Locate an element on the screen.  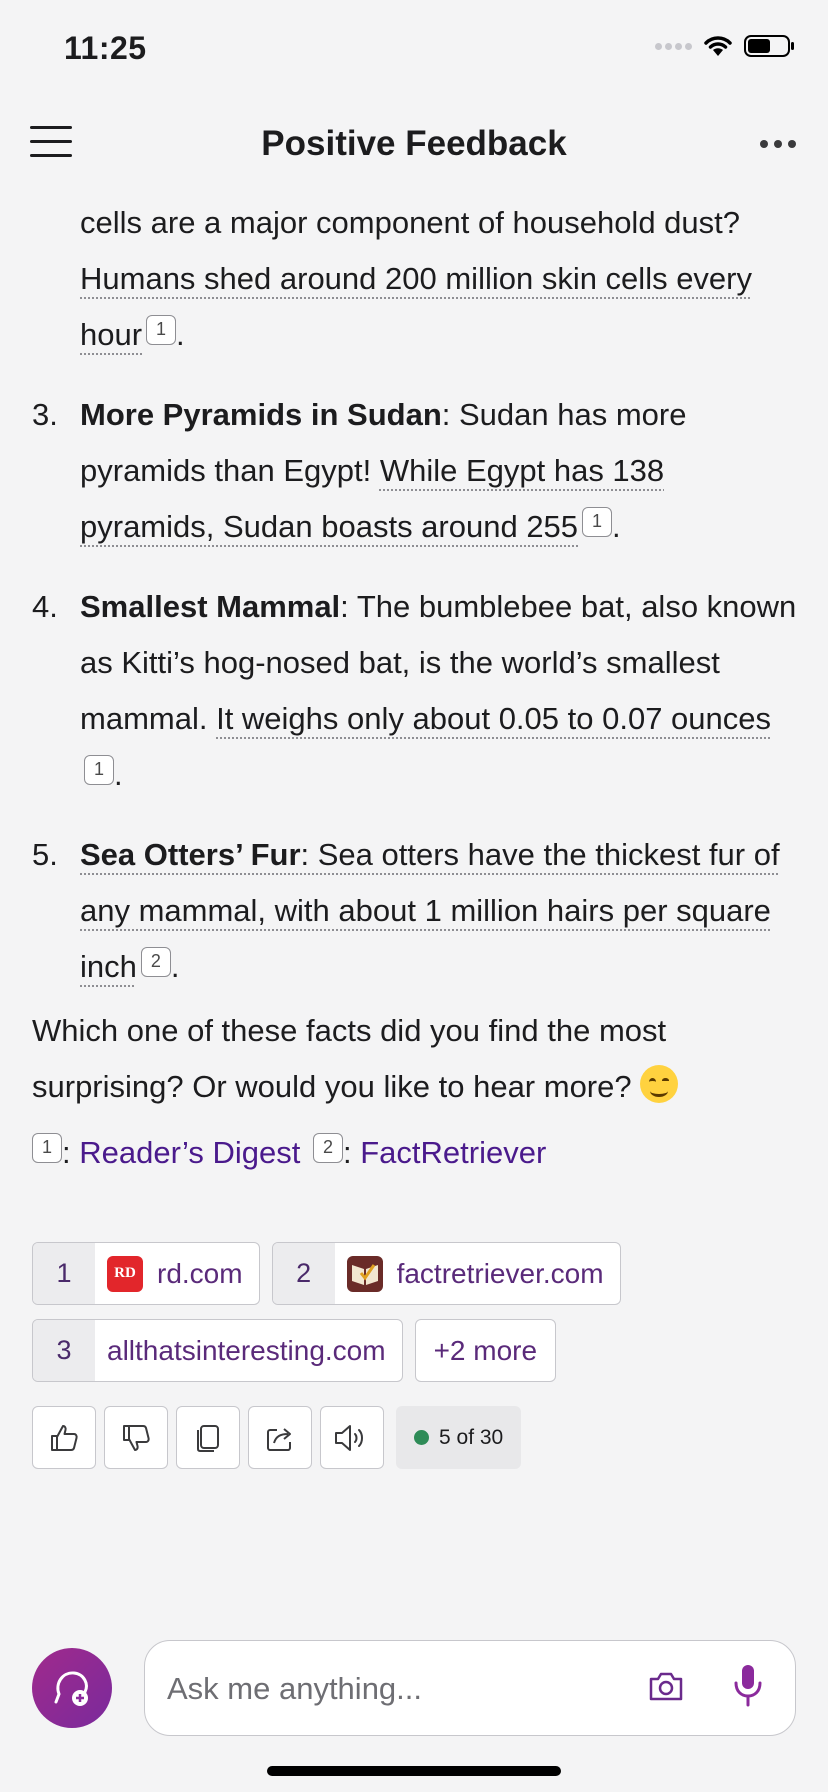
more-references-label: +2 more is located at coordinates (485, 1350).